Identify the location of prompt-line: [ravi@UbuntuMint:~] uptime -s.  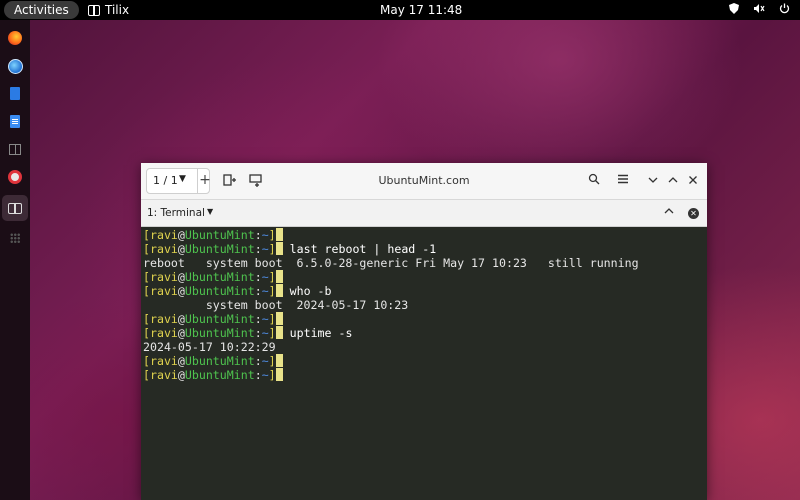
(424, 333).